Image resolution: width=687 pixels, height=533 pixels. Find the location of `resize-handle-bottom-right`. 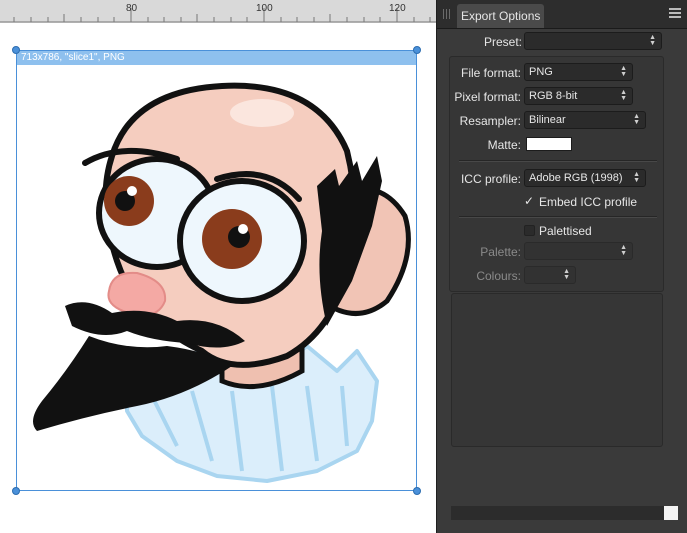

resize-handle-bottom-right is located at coordinates (417, 491).